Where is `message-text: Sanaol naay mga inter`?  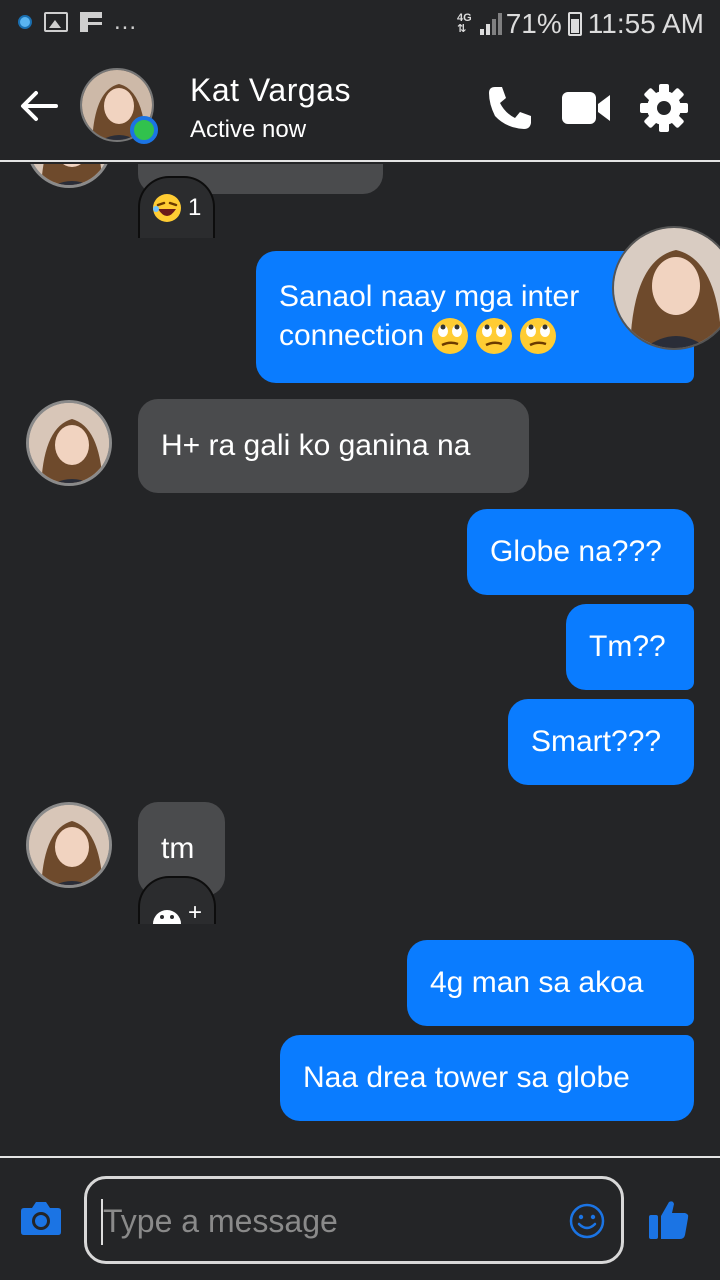
message-text: Sanaol naay mga inter is located at coordinates (429, 296).